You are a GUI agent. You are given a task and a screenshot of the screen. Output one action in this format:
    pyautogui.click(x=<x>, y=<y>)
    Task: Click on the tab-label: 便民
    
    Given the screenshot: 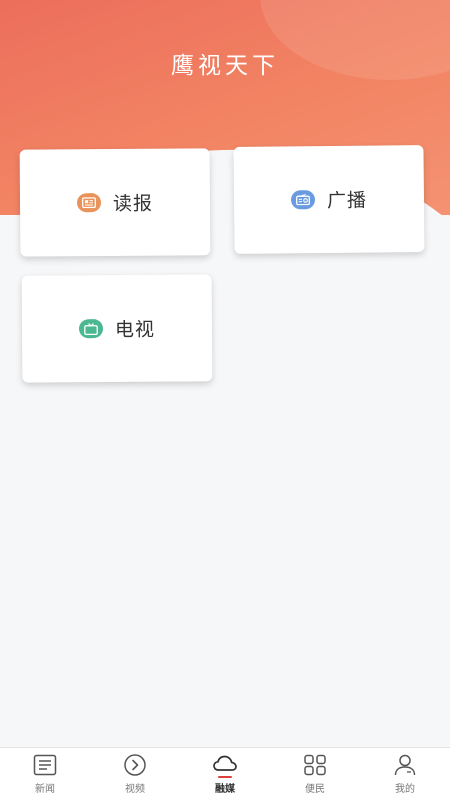 What is the action you would take?
    pyautogui.click(x=315, y=789)
    